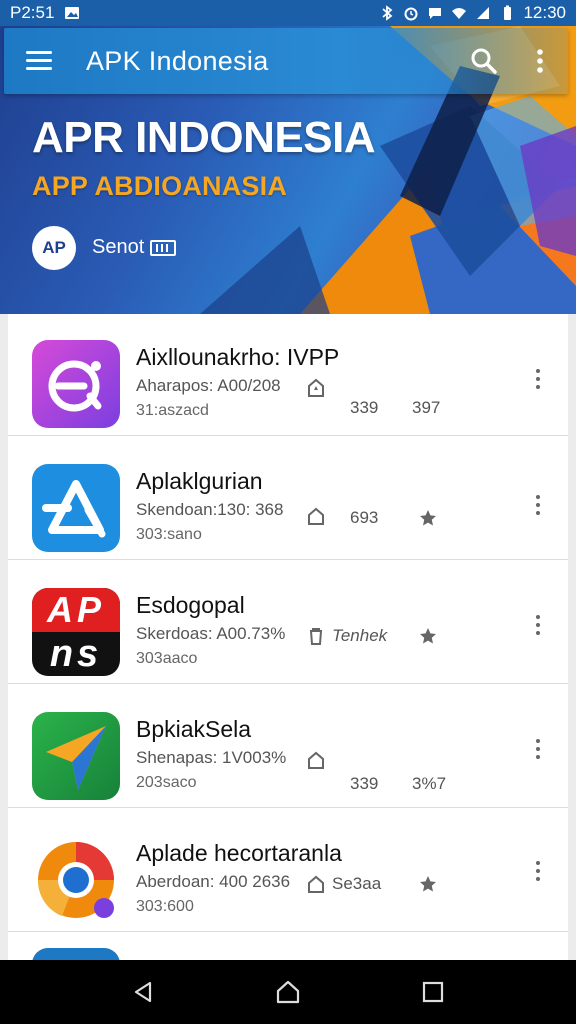 Image resolution: width=576 pixels, height=1024 pixels. Describe the element at coordinates (238, 357) in the screenshot. I see `app-name: Aixllounakrho: IVPP` at that location.